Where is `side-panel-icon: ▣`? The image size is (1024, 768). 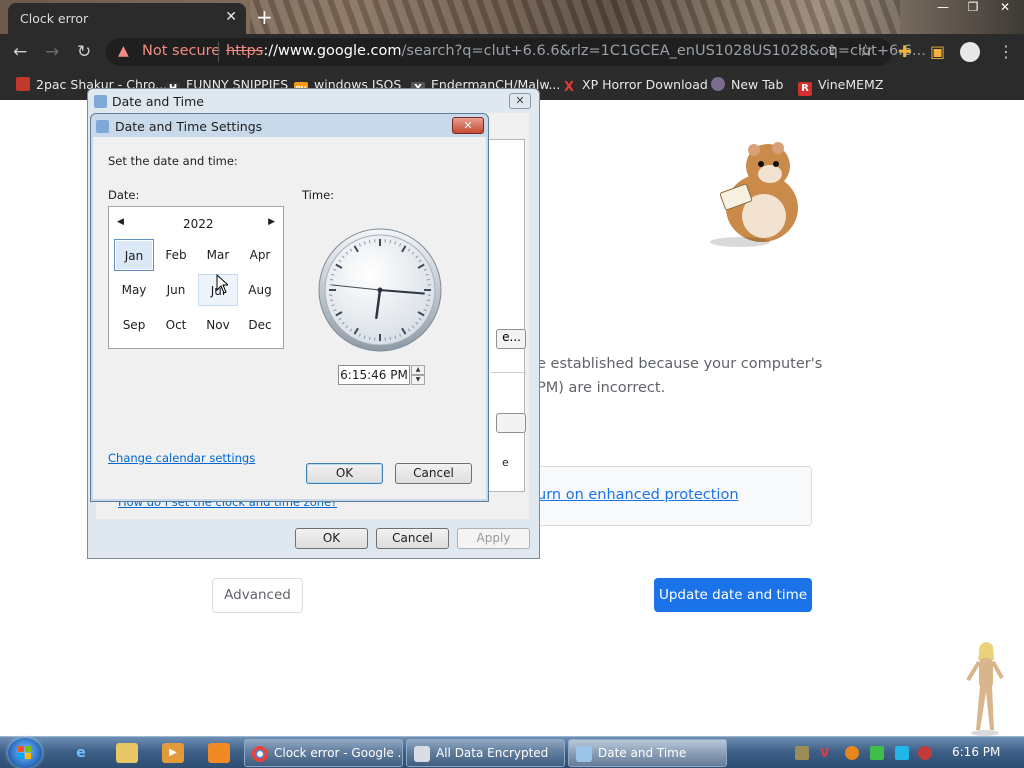 side-panel-icon: ▣ is located at coordinates (937, 51).